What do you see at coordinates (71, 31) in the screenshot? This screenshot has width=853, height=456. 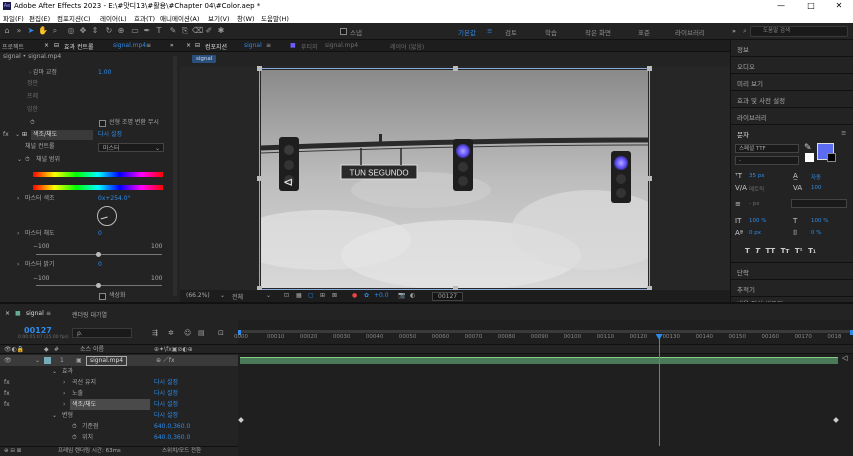 I see `orbit-tool-icon: ◎` at bounding box center [71, 31].